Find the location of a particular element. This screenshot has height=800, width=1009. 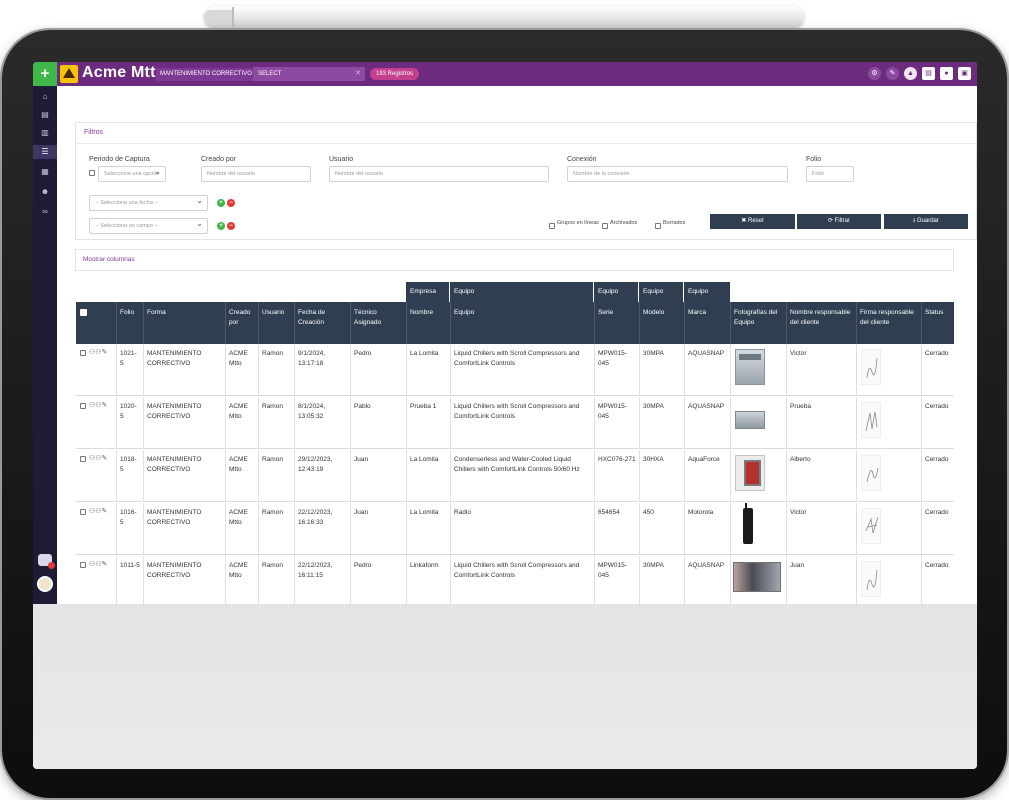

column-header: Folio is located at coordinates (129, 323).